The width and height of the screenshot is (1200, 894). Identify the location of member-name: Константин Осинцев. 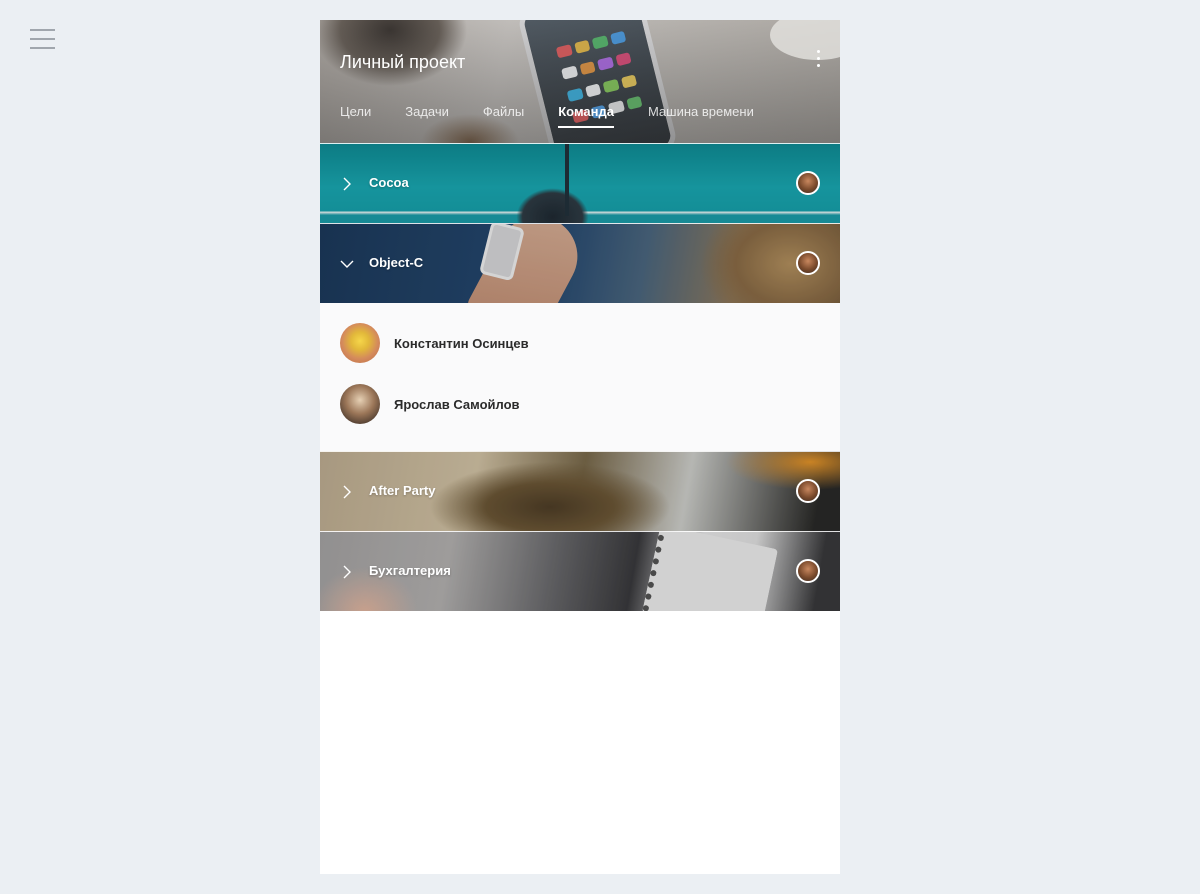
(461, 343).